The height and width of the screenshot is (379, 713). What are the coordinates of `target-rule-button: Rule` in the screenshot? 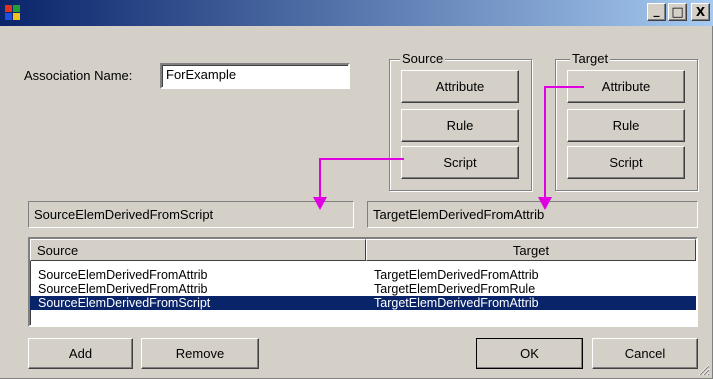 It's located at (626, 125).